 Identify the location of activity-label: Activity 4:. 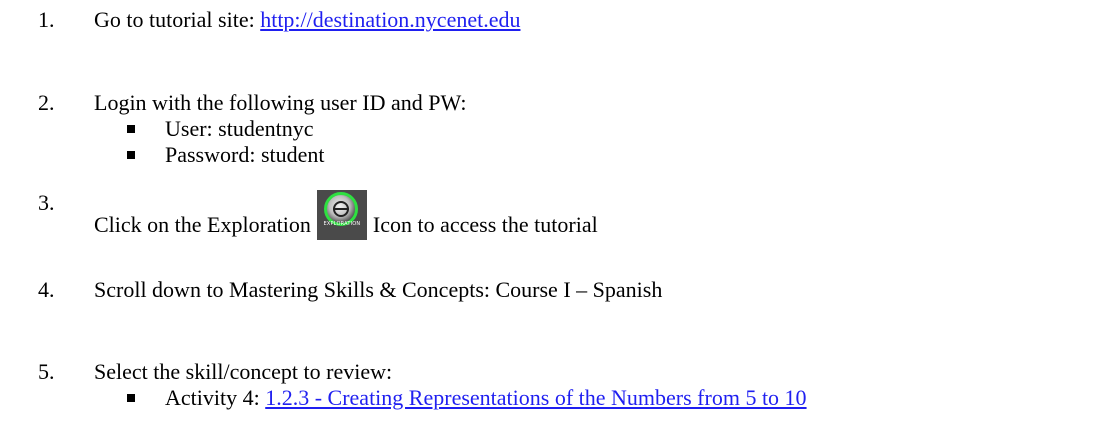
(215, 397).